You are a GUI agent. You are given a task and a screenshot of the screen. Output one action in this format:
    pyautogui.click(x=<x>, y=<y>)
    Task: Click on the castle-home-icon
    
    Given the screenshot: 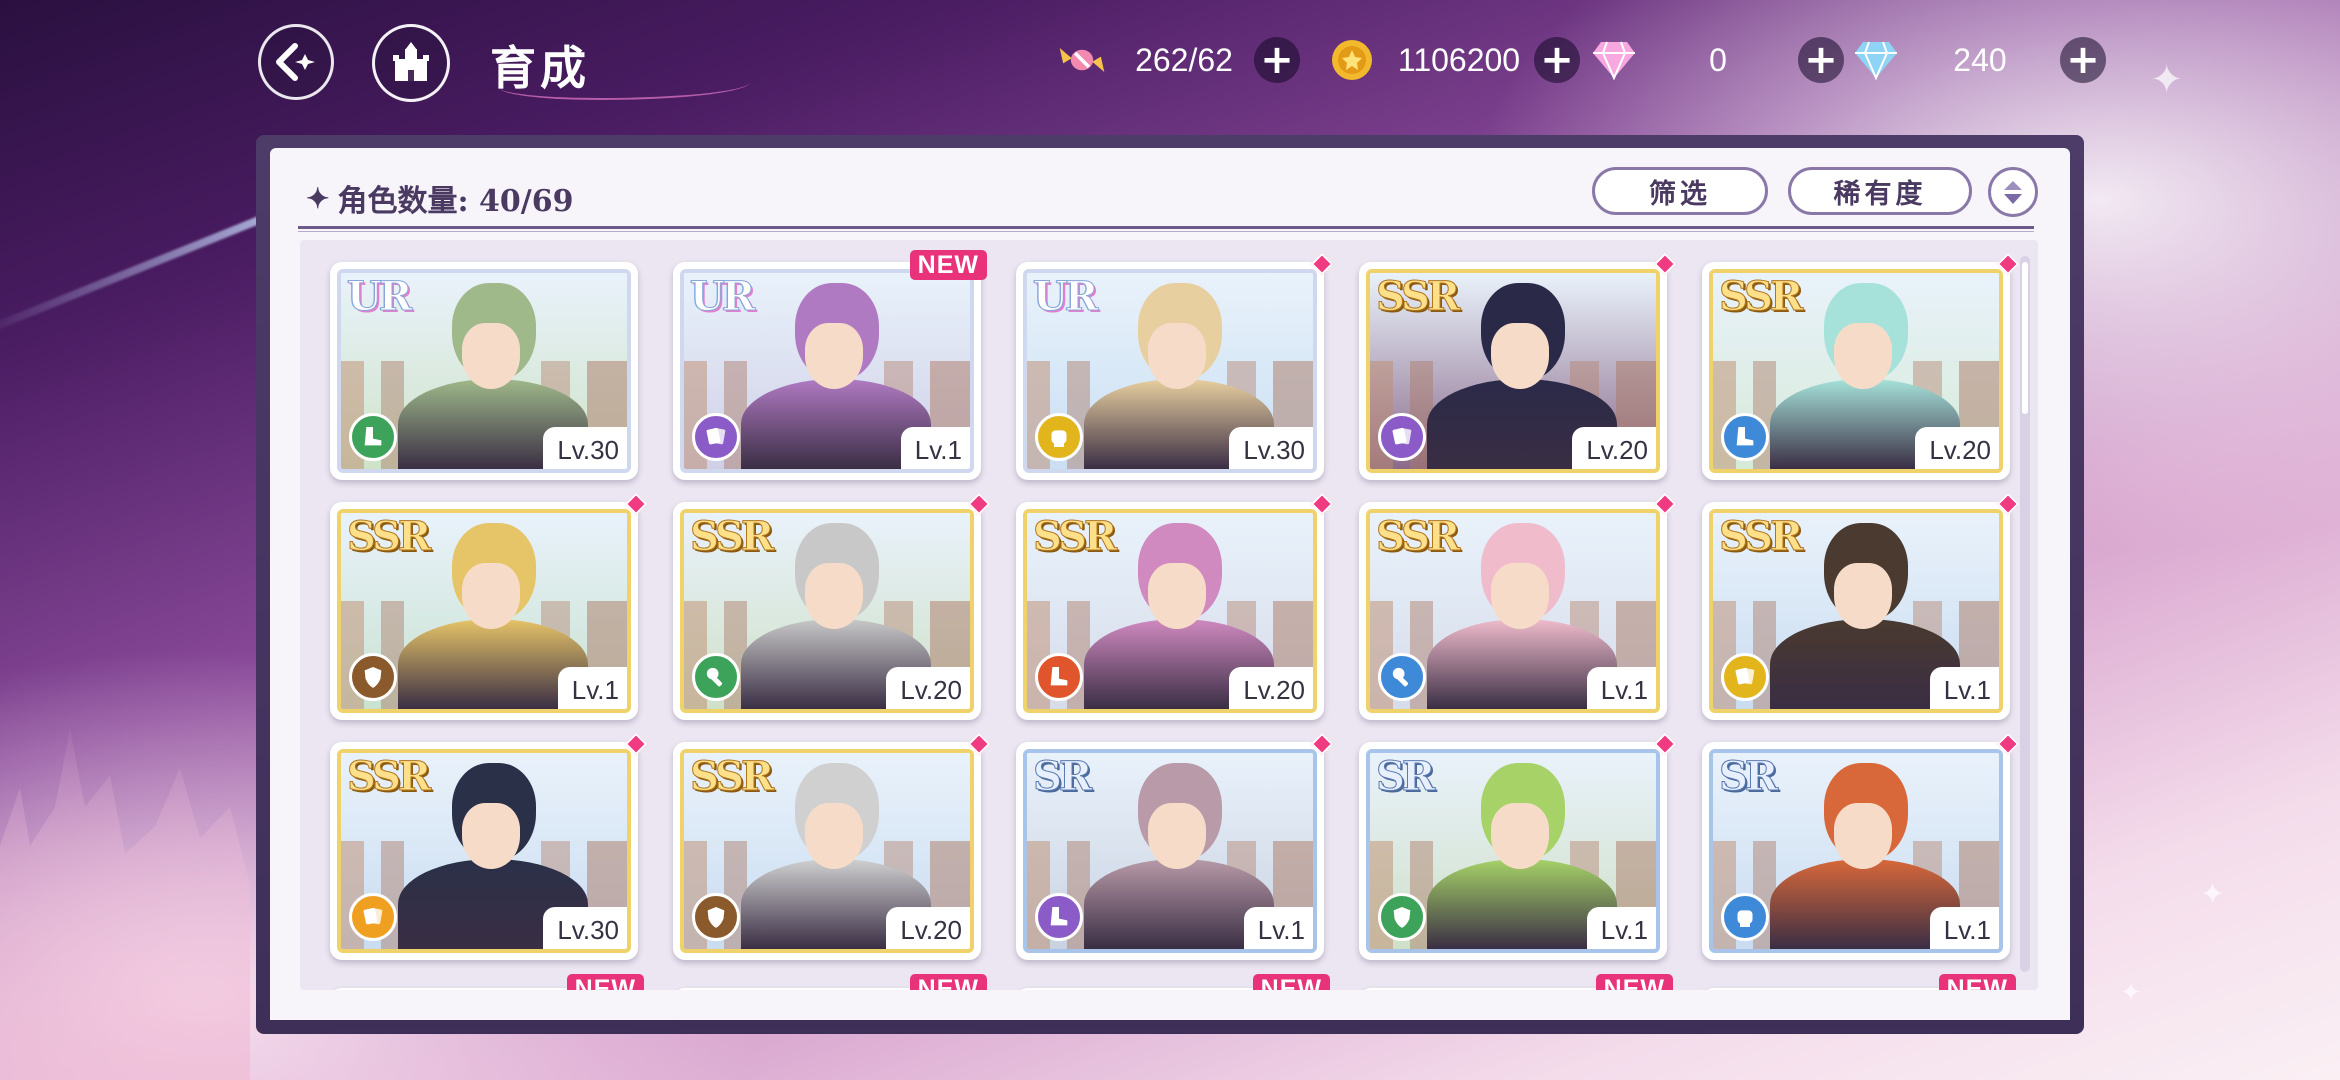 What is the action you would take?
    pyautogui.click(x=411, y=61)
    